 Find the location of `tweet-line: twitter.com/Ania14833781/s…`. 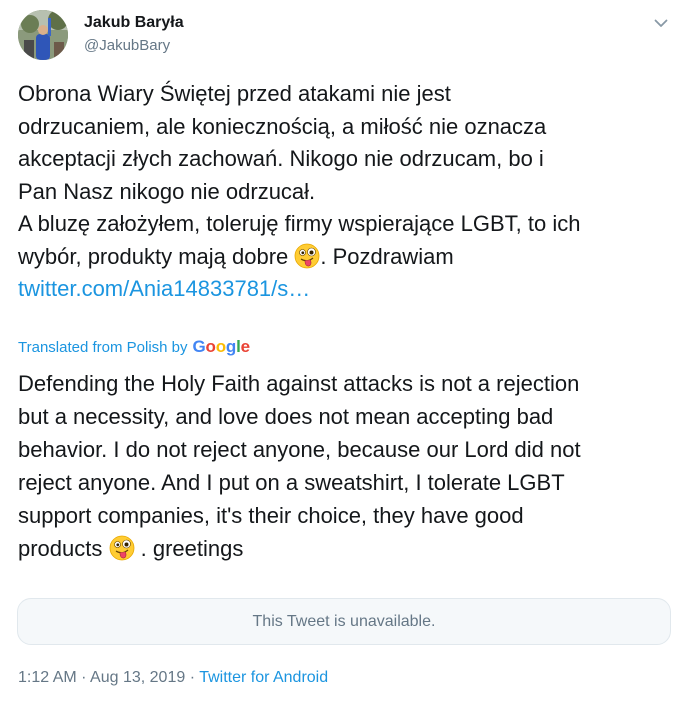

tweet-line: twitter.com/Ania14833781/s… is located at coordinates (348, 289).